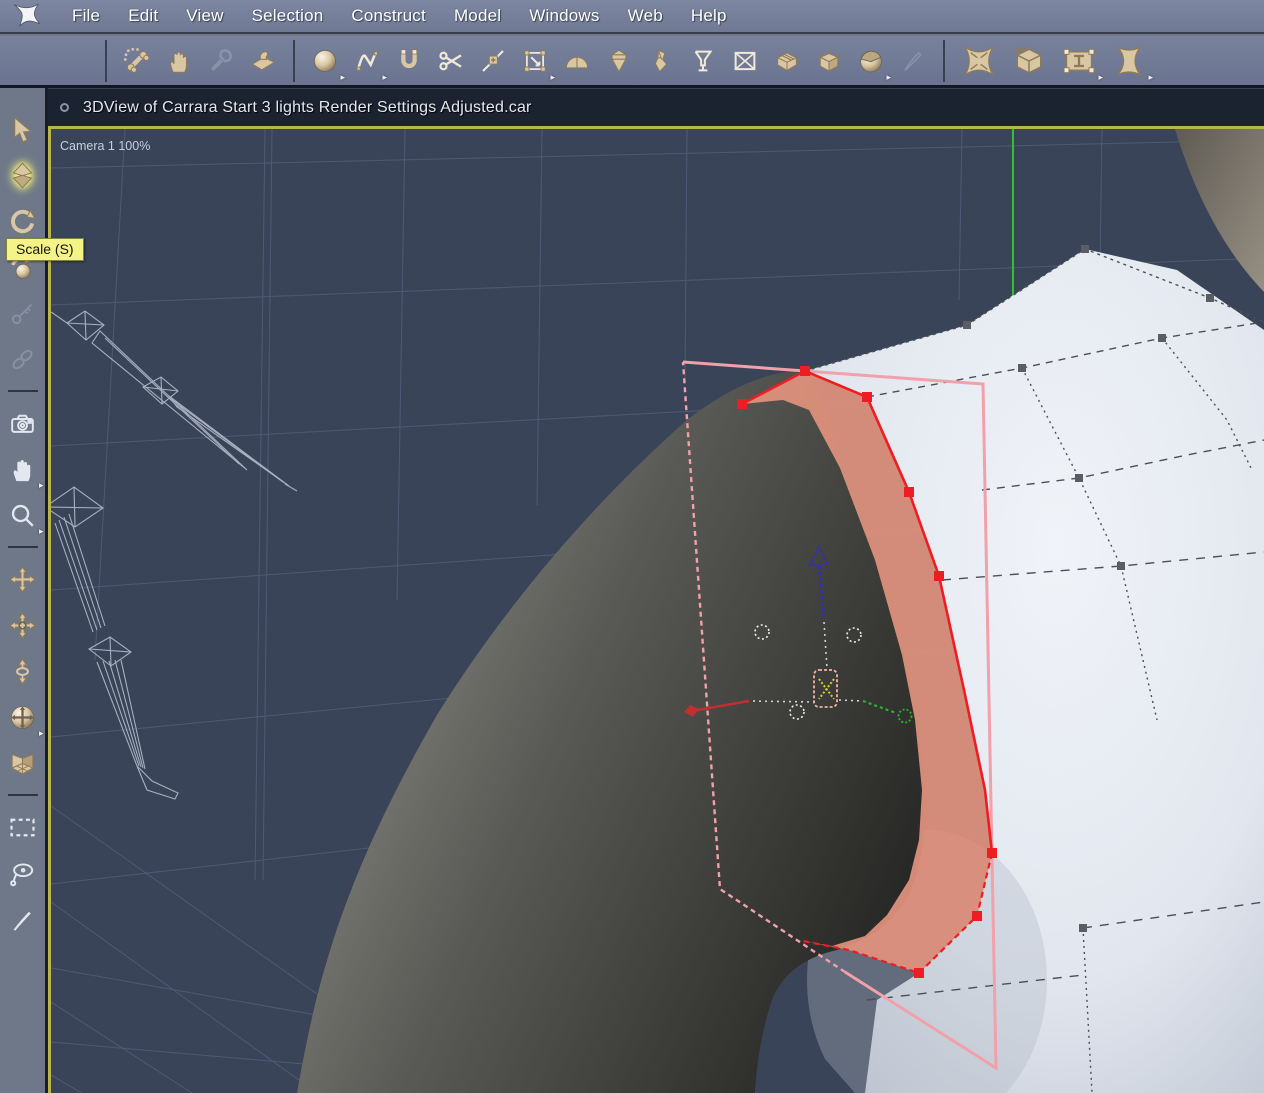  Describe the element at coordinates (409, 58) in the screenshot. I see `magnet-tool-icon` at that location.